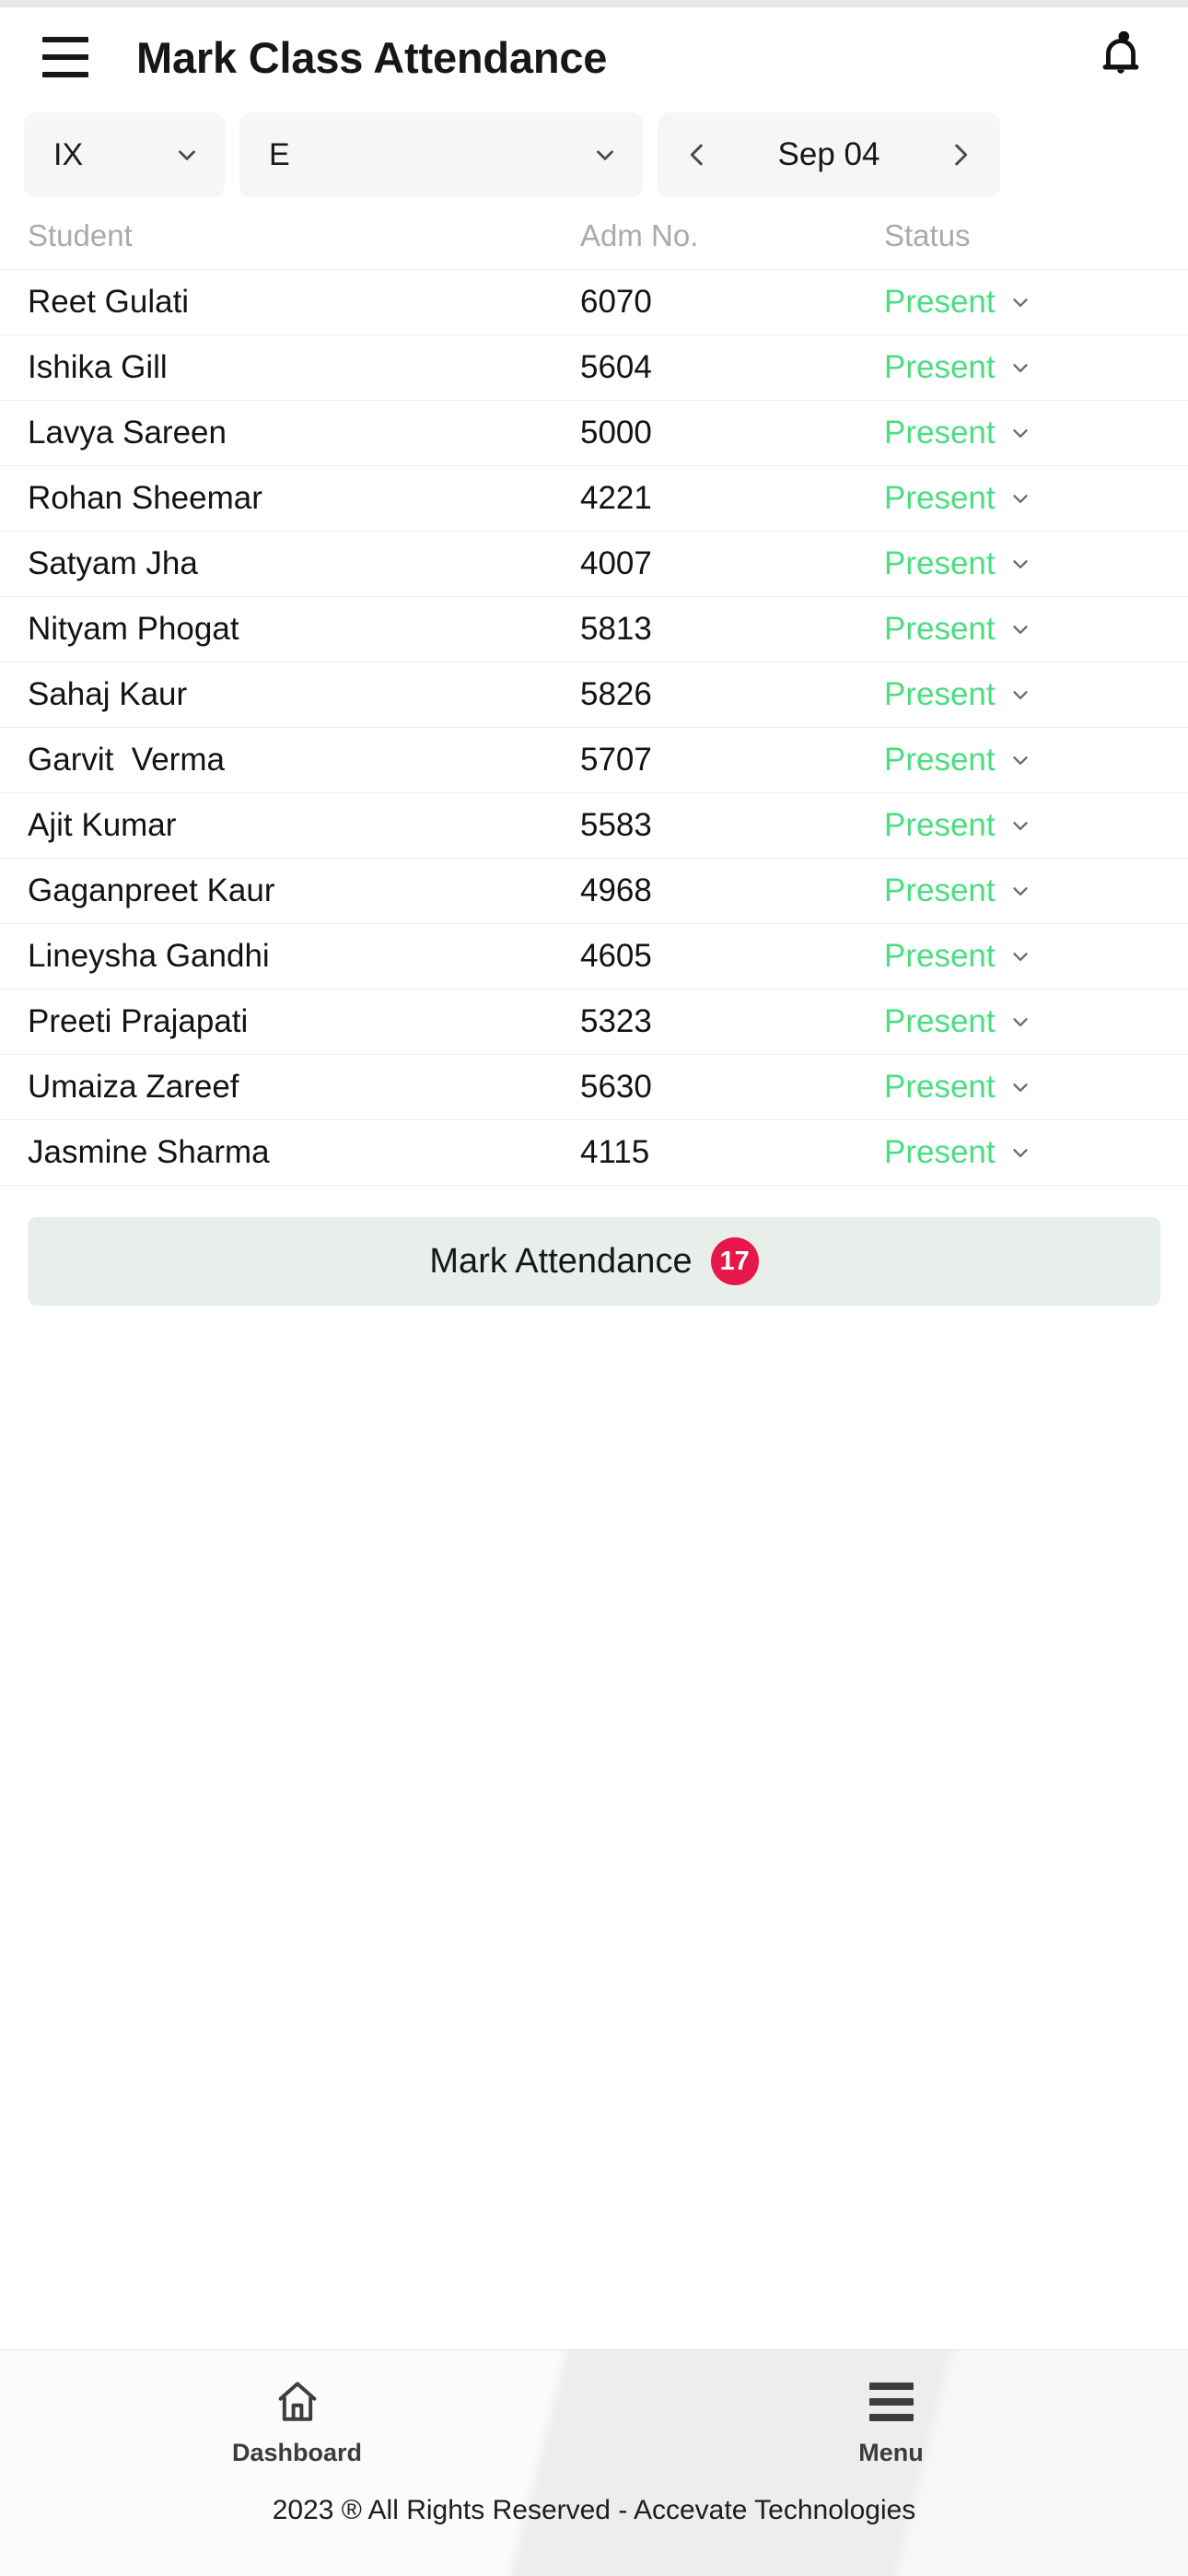 Image resolution: width=1188 pixels, height=2576 pixels. I want to click on table-row: Lavya Sareen 5000 Present, so click(594, 432).